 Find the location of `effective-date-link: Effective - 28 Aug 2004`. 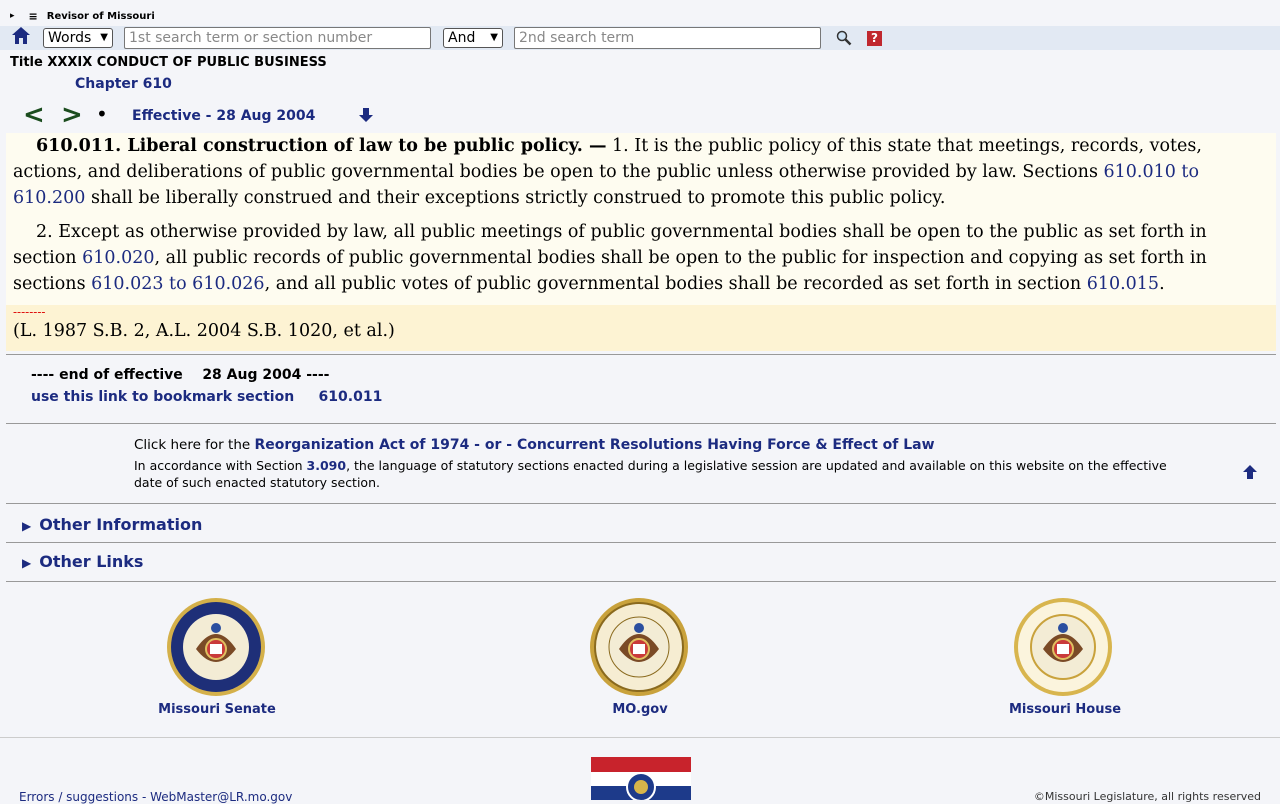

effective-date-link: Effective - 28 Aug 2004 is located at coordinates (223, 116).